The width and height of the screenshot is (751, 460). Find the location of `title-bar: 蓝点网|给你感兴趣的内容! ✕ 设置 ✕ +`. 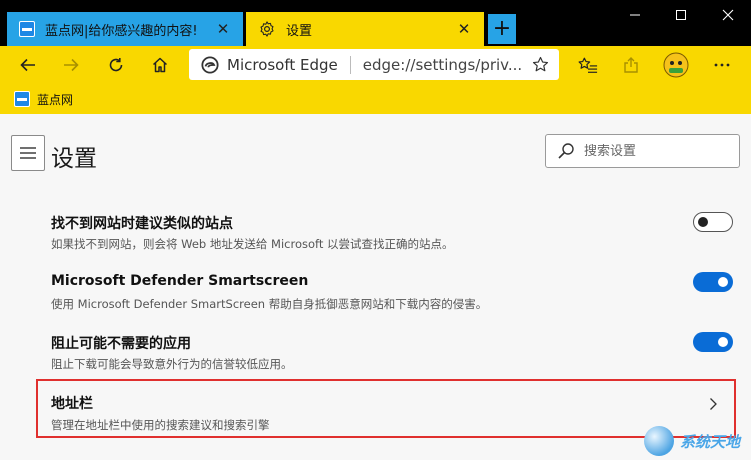

title-bar: 蓝点网|给你感兴趣的内容! ✕ 设置 ✕ + is located at coordinates (375, 23).